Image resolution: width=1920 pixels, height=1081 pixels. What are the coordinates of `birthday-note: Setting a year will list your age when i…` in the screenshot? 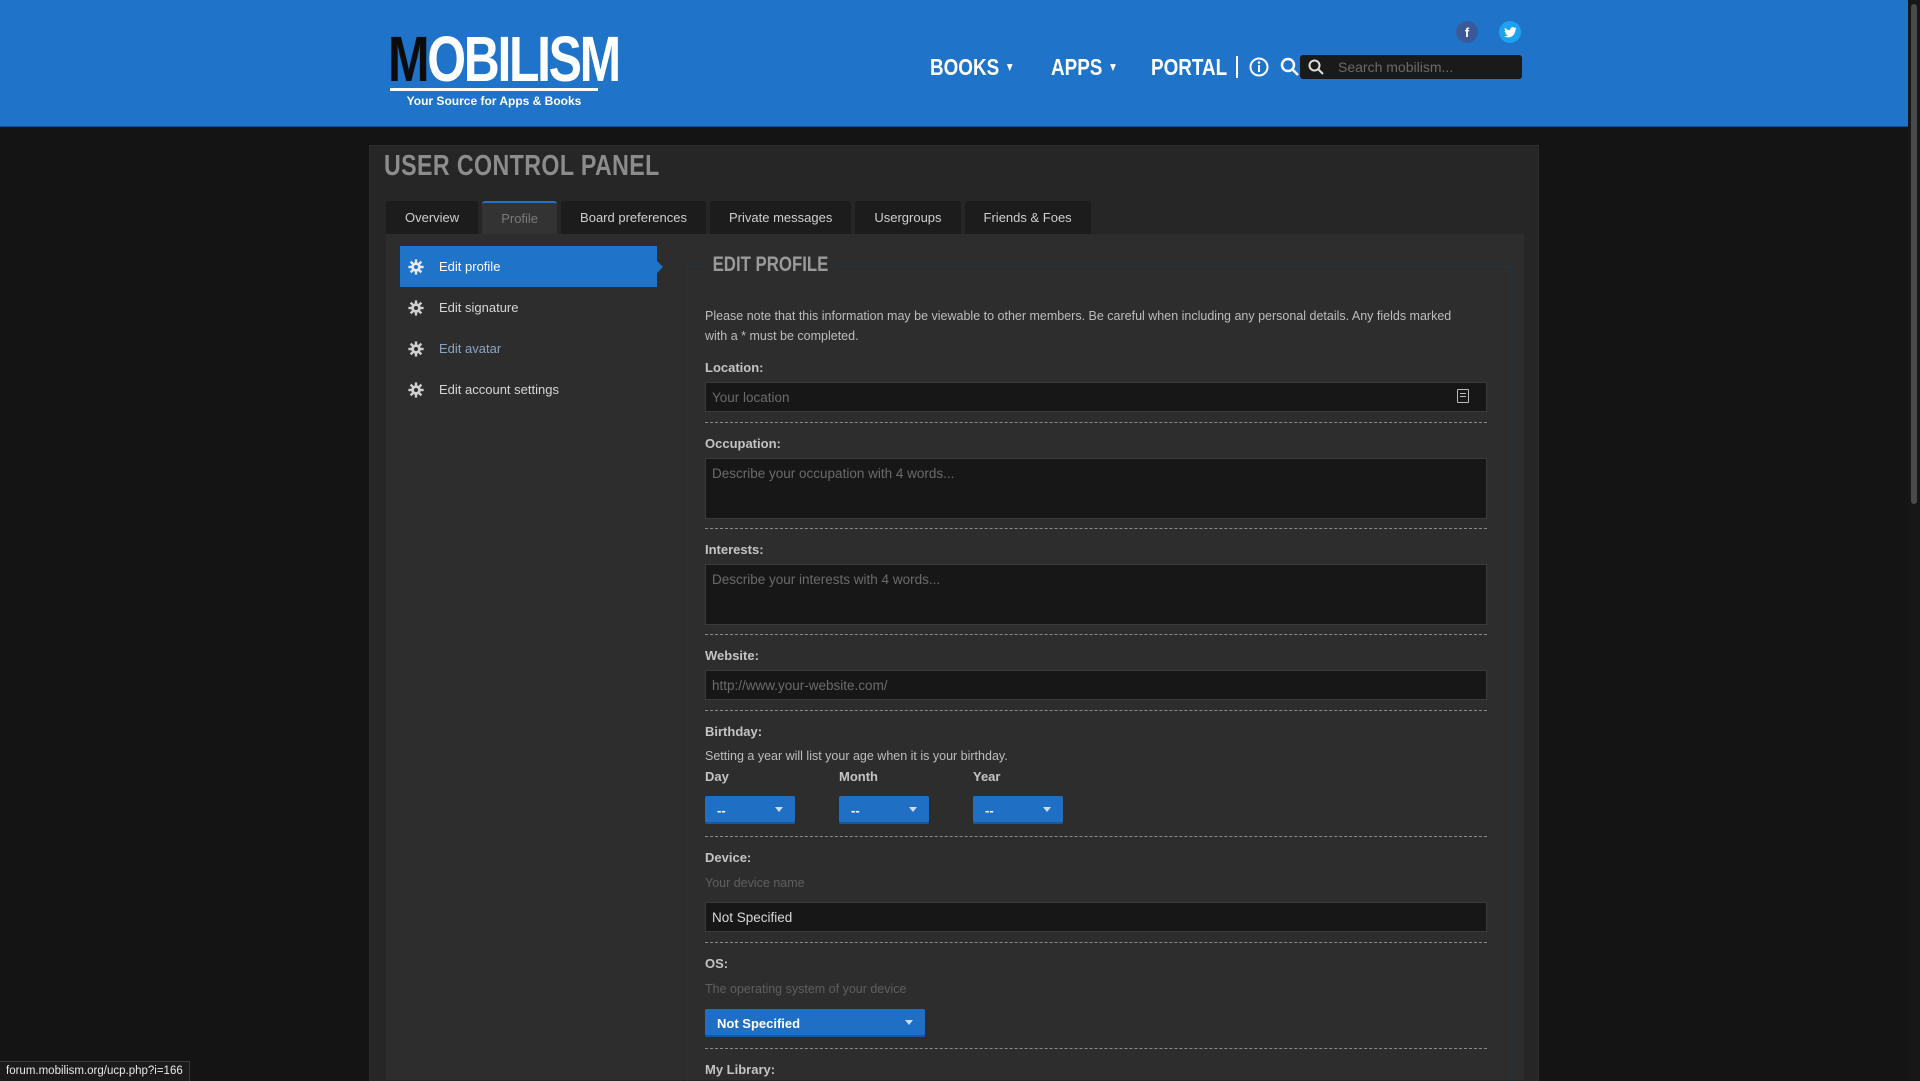 It's located at (856, 756).